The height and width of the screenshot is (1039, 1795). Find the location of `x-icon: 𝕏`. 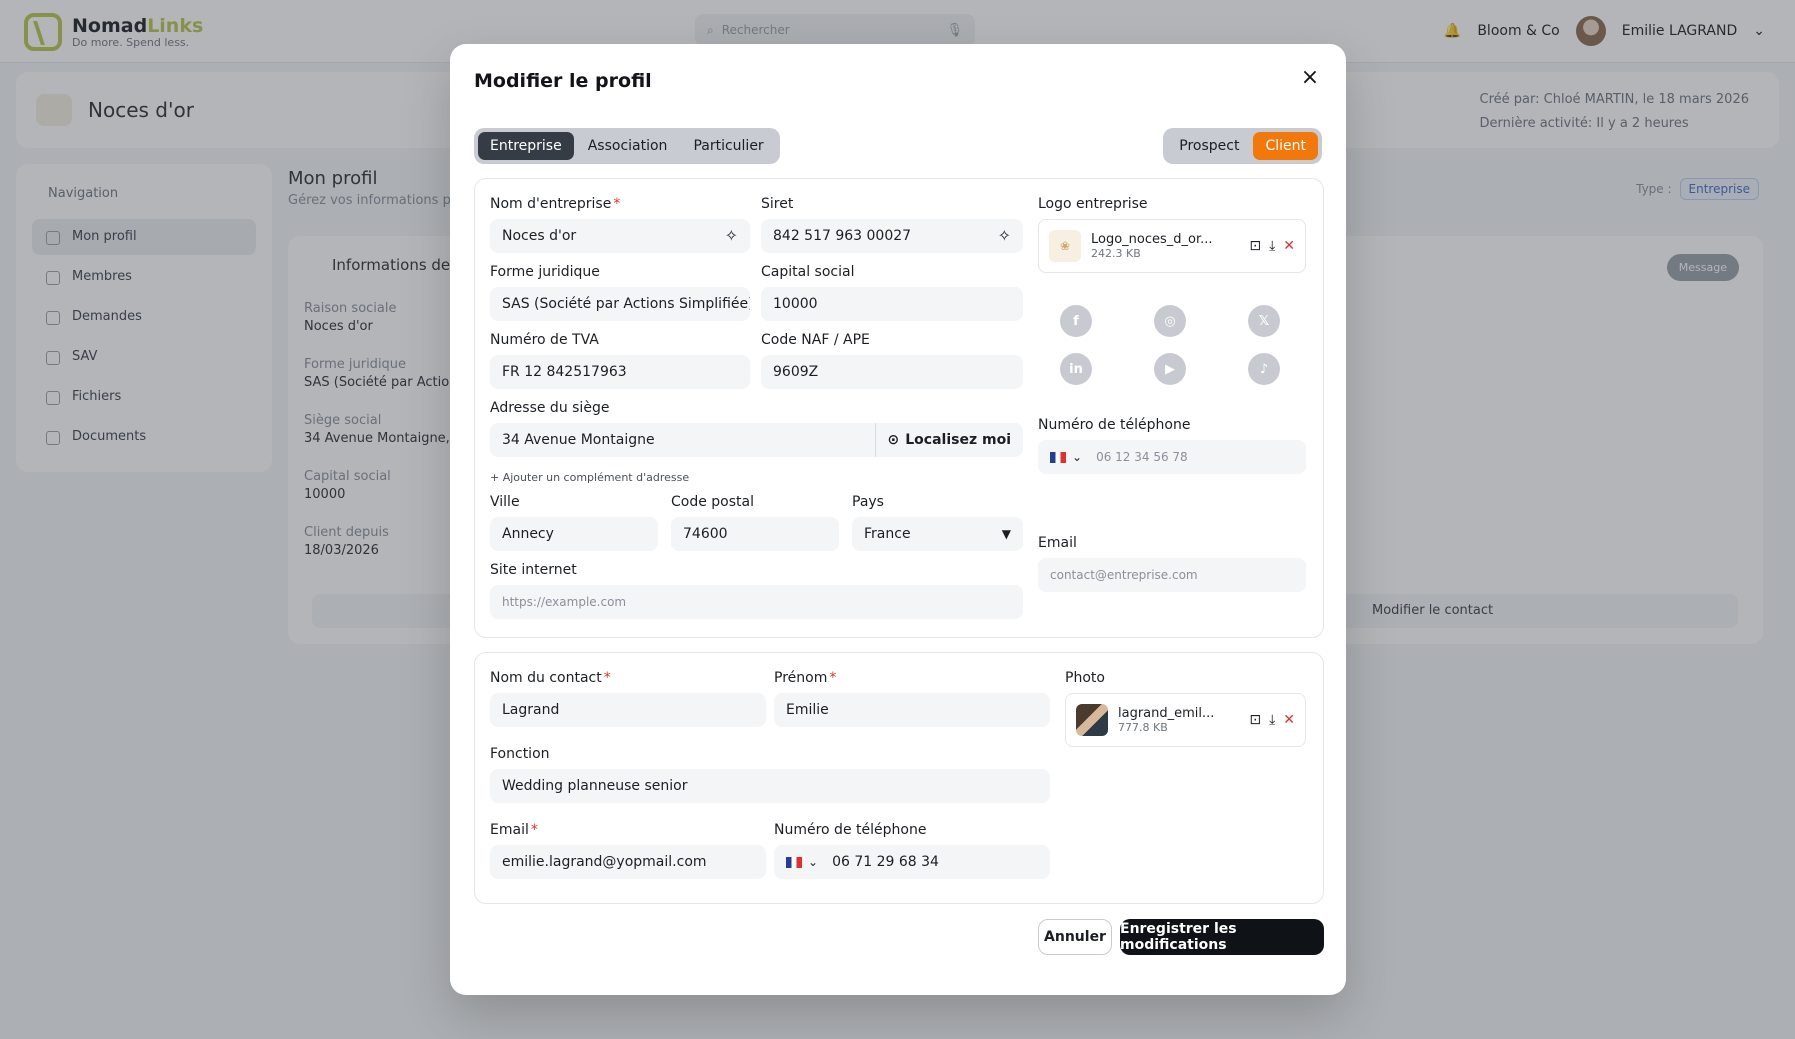

x-icon: 𝕏 is located at coordinates (1264, 321).